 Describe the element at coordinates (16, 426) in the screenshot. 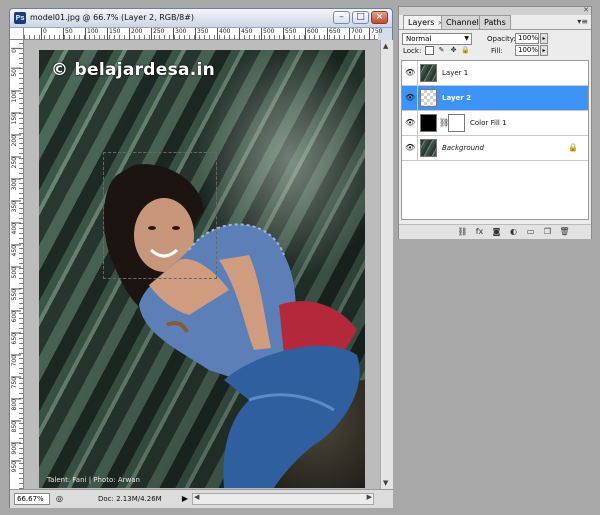

I see `ruler-tick: 850` at that location.